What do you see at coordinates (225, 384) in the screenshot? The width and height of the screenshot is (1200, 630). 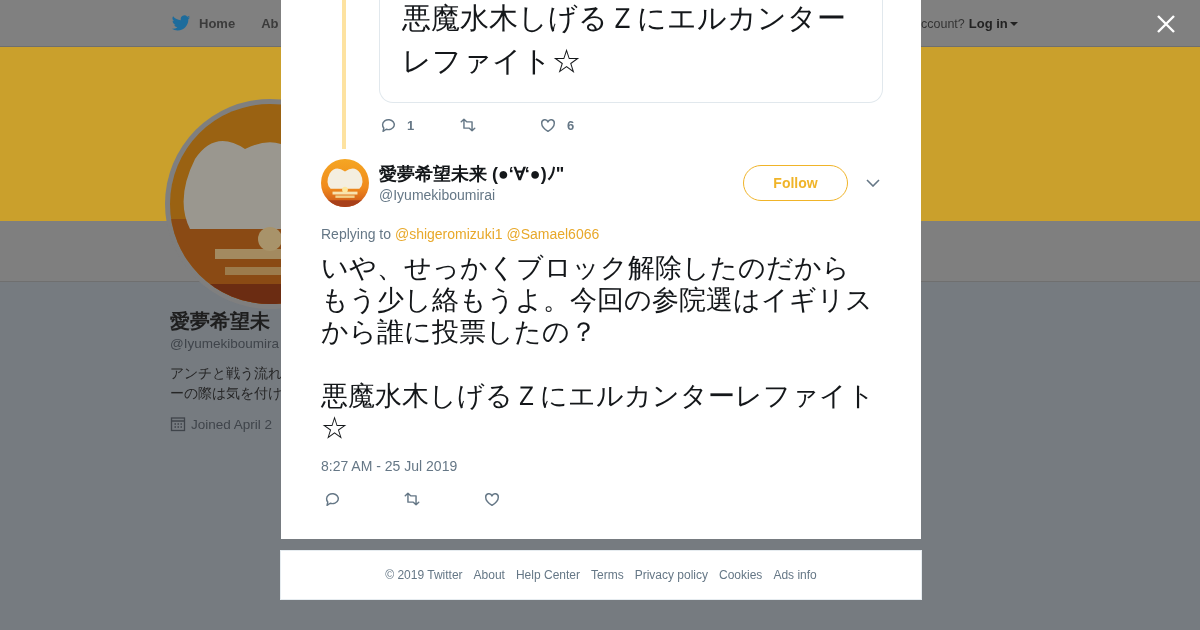 I see `profile-bio: アンチと戦う流れ ーの際は気を付け` at bounding box center [225, 384].